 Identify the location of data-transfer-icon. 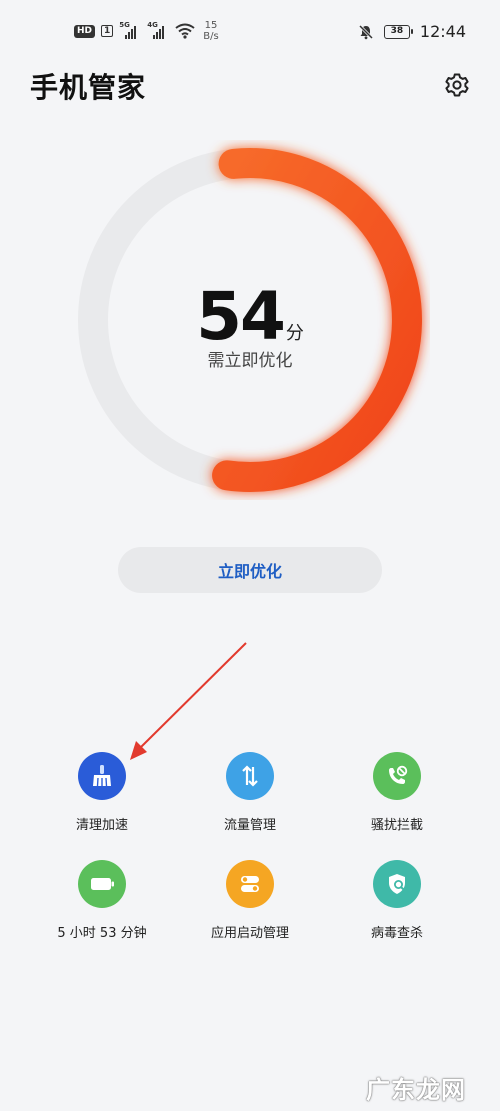
(250, 776).